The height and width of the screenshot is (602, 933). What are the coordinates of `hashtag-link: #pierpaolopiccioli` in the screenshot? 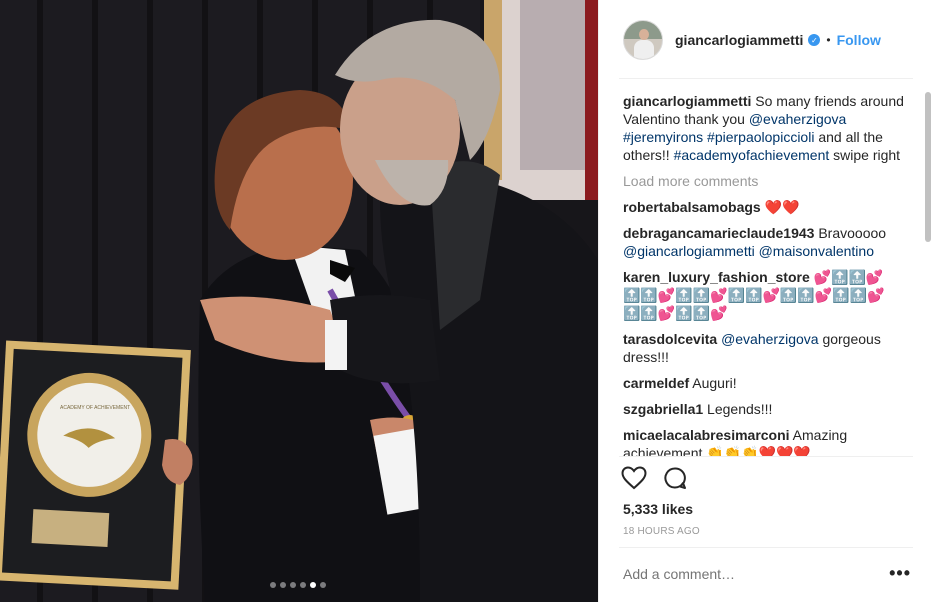 It's located at (760, 137).